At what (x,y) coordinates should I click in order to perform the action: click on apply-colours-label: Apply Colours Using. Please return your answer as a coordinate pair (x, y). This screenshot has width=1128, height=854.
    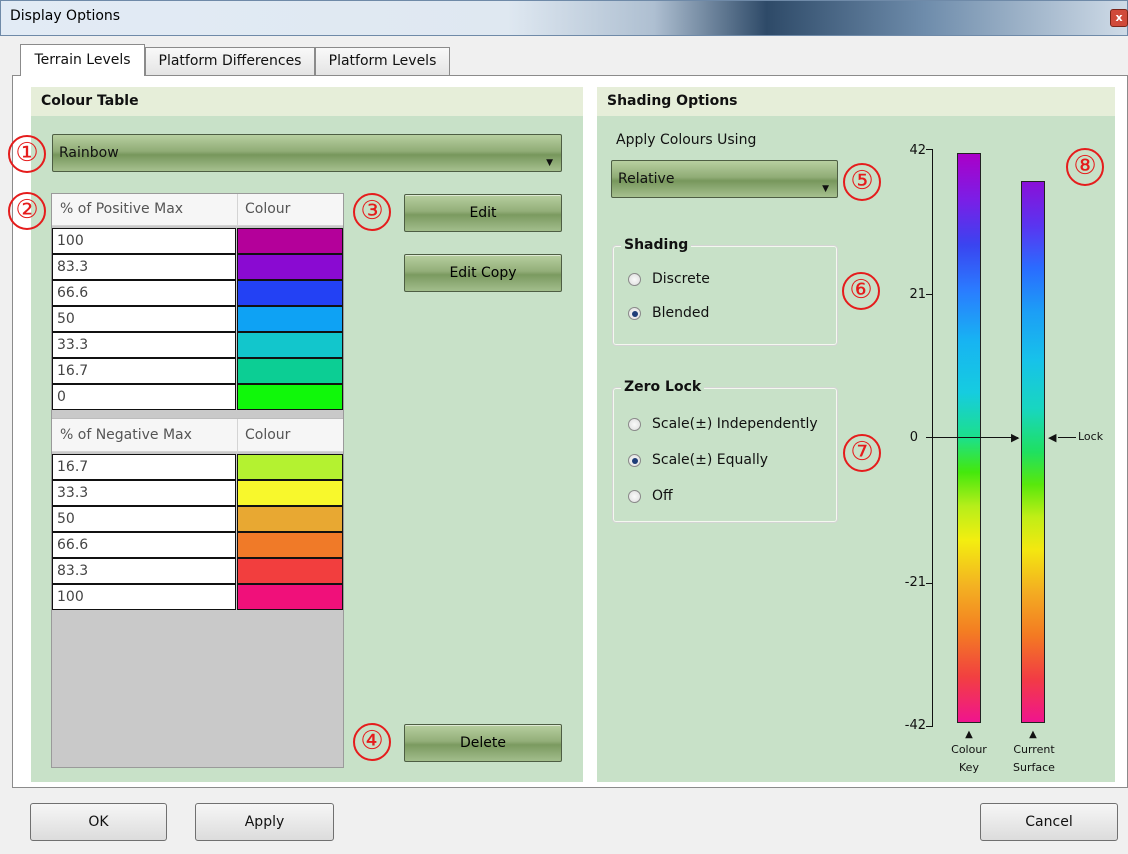
    Looking at the image, I should click on (686, 140).